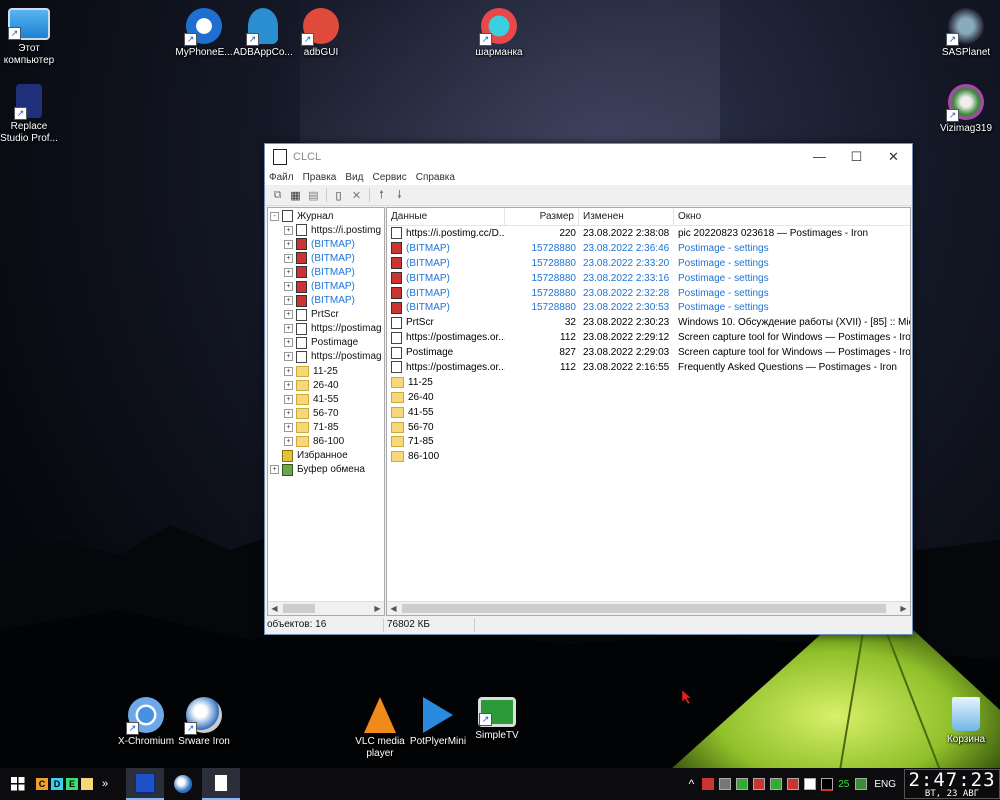  Describe the element at coordinates (389, 177) in the screenshot. I see `menu-service: Сервис` at that location.